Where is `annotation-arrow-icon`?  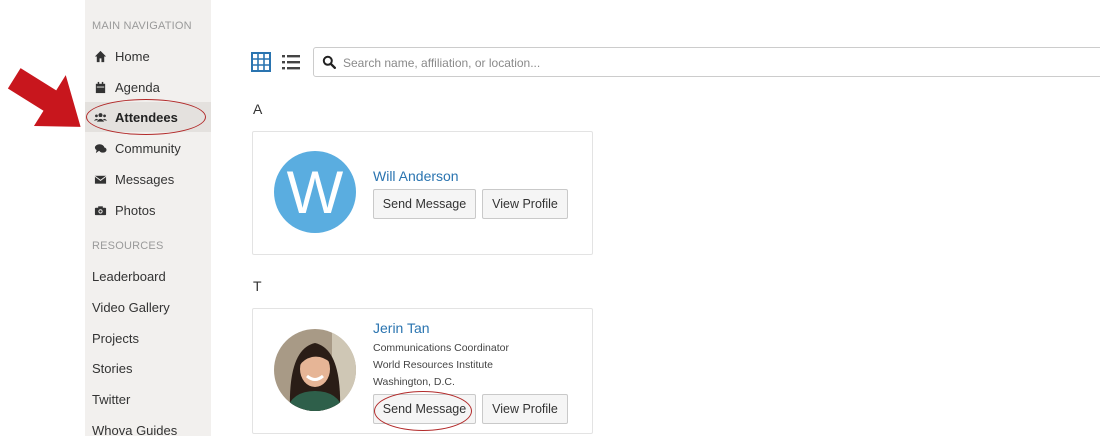
annotation-arrow-icon is located at coordinates (44, 97).